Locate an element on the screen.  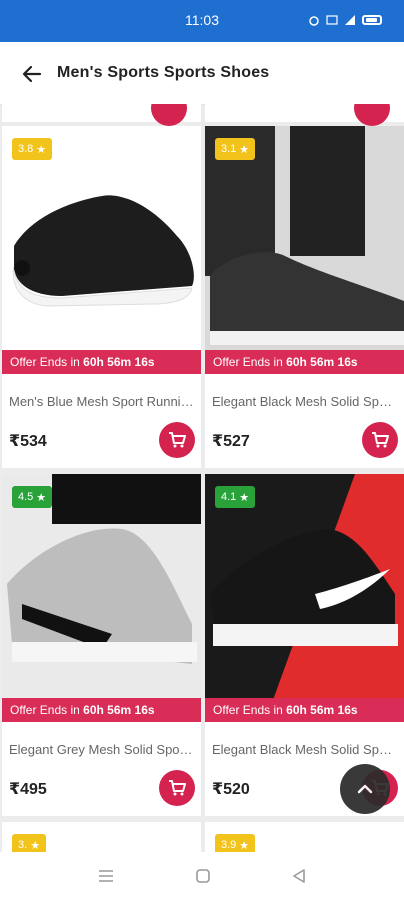
rating-badge: 4.1 ★ is located at coordinates (235, 497).